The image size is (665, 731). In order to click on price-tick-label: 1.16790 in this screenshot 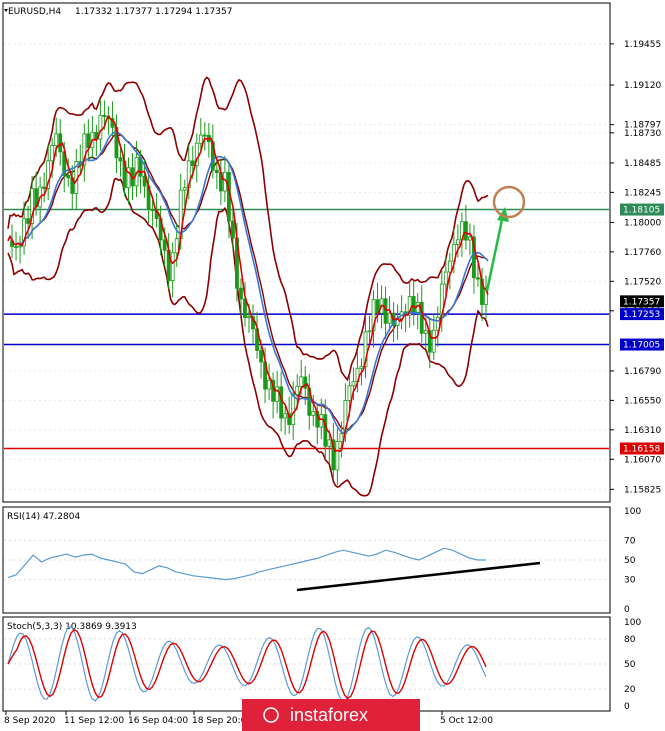, I will do `click(642, 372)`.